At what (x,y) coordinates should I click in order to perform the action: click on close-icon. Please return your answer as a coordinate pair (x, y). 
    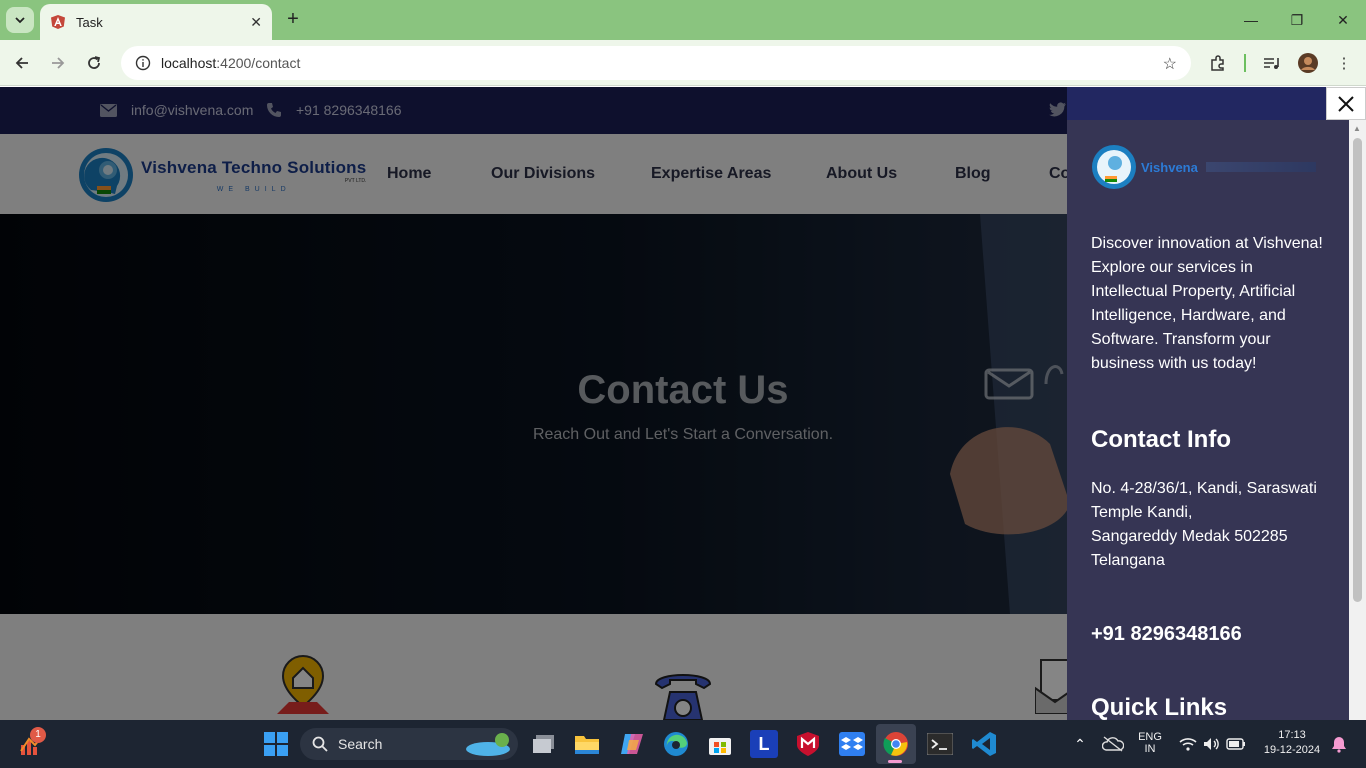
    Looking at the image, I should click on (1346, 103).